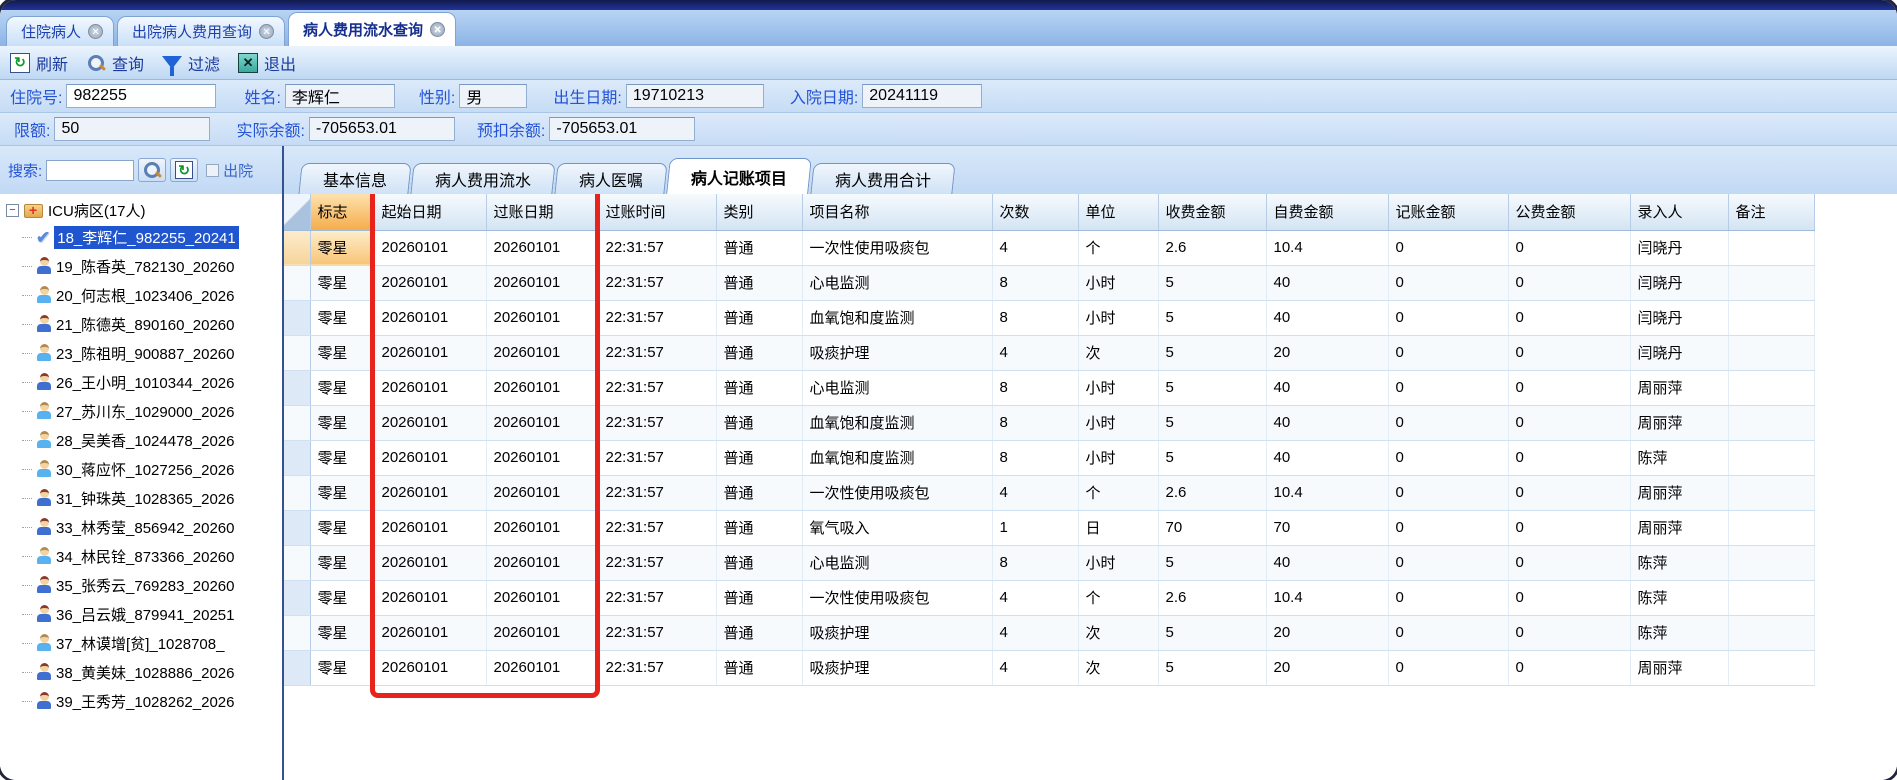 This screenshot has height=780, width=1897. Describe the element at coordinates (141, 237) in the screenshot. I see `tree-item-patient: ✔ 18_李辉仁_982255_20241` at that location.